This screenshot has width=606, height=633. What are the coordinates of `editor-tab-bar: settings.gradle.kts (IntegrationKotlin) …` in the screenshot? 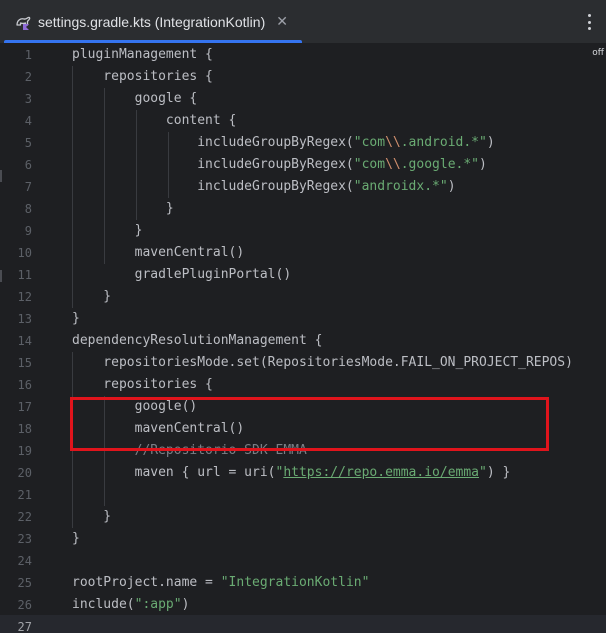 It's located at (303, 22).